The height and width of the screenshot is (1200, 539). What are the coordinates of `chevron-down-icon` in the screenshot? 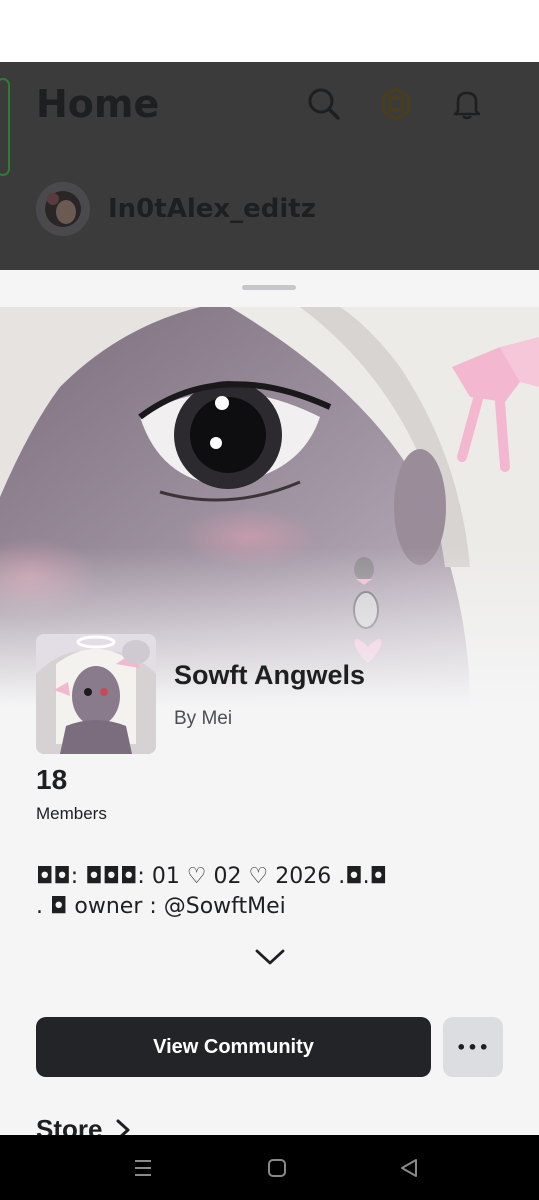 It's located at (270, 957).